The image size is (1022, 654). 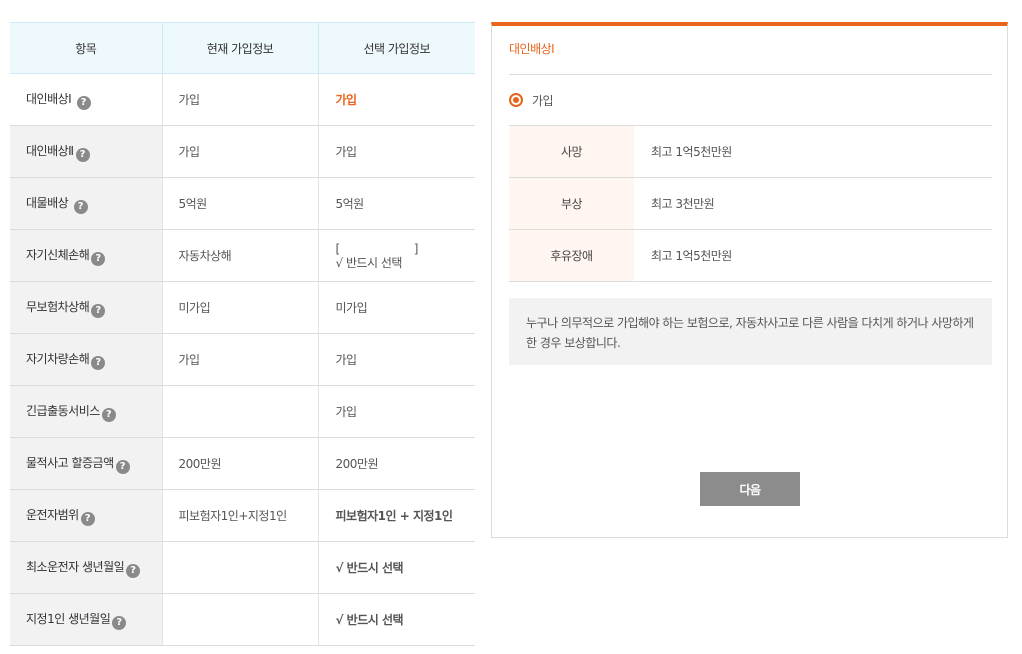 I want to click on table-row: 긴급출동서비스? 가입, so click(x=242, y=411).